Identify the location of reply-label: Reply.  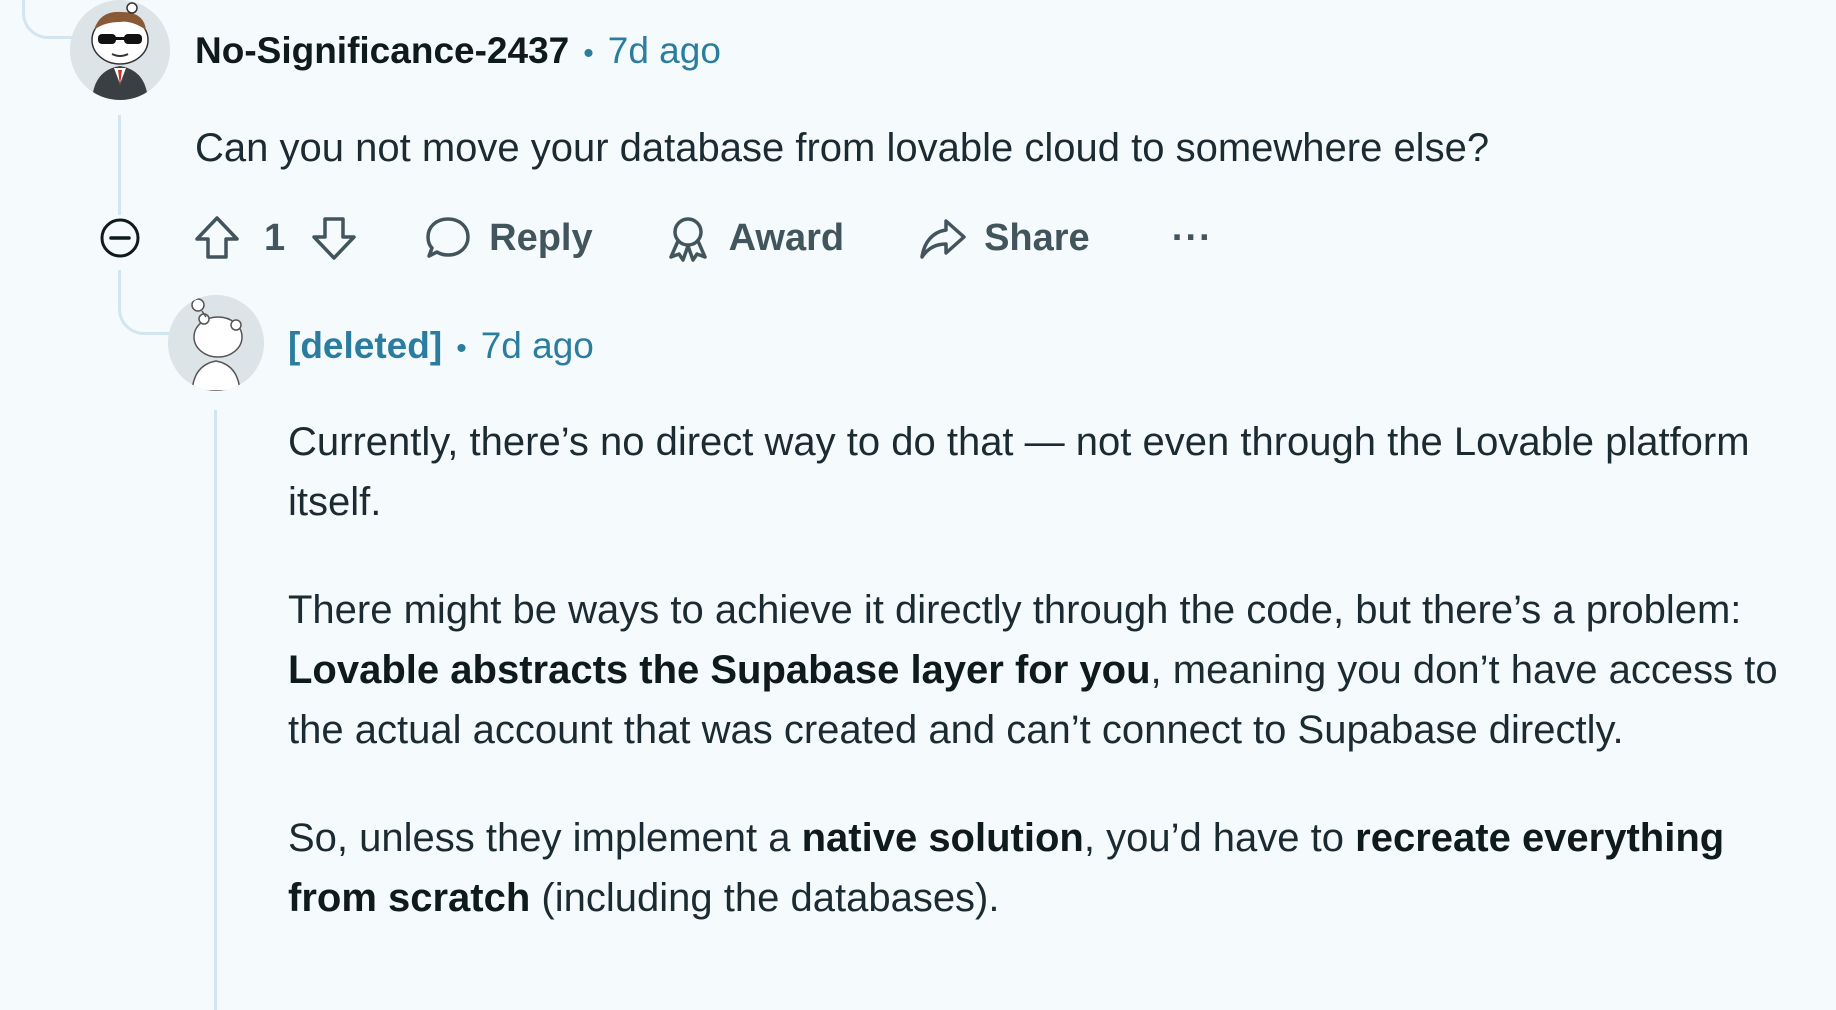
(541, 237).